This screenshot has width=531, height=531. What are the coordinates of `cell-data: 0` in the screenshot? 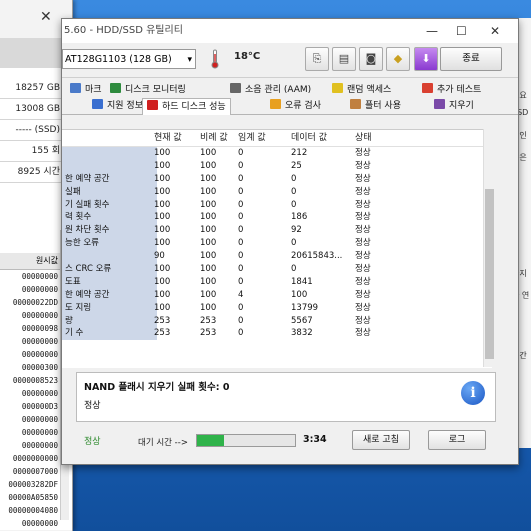 It's located at (294, 204).